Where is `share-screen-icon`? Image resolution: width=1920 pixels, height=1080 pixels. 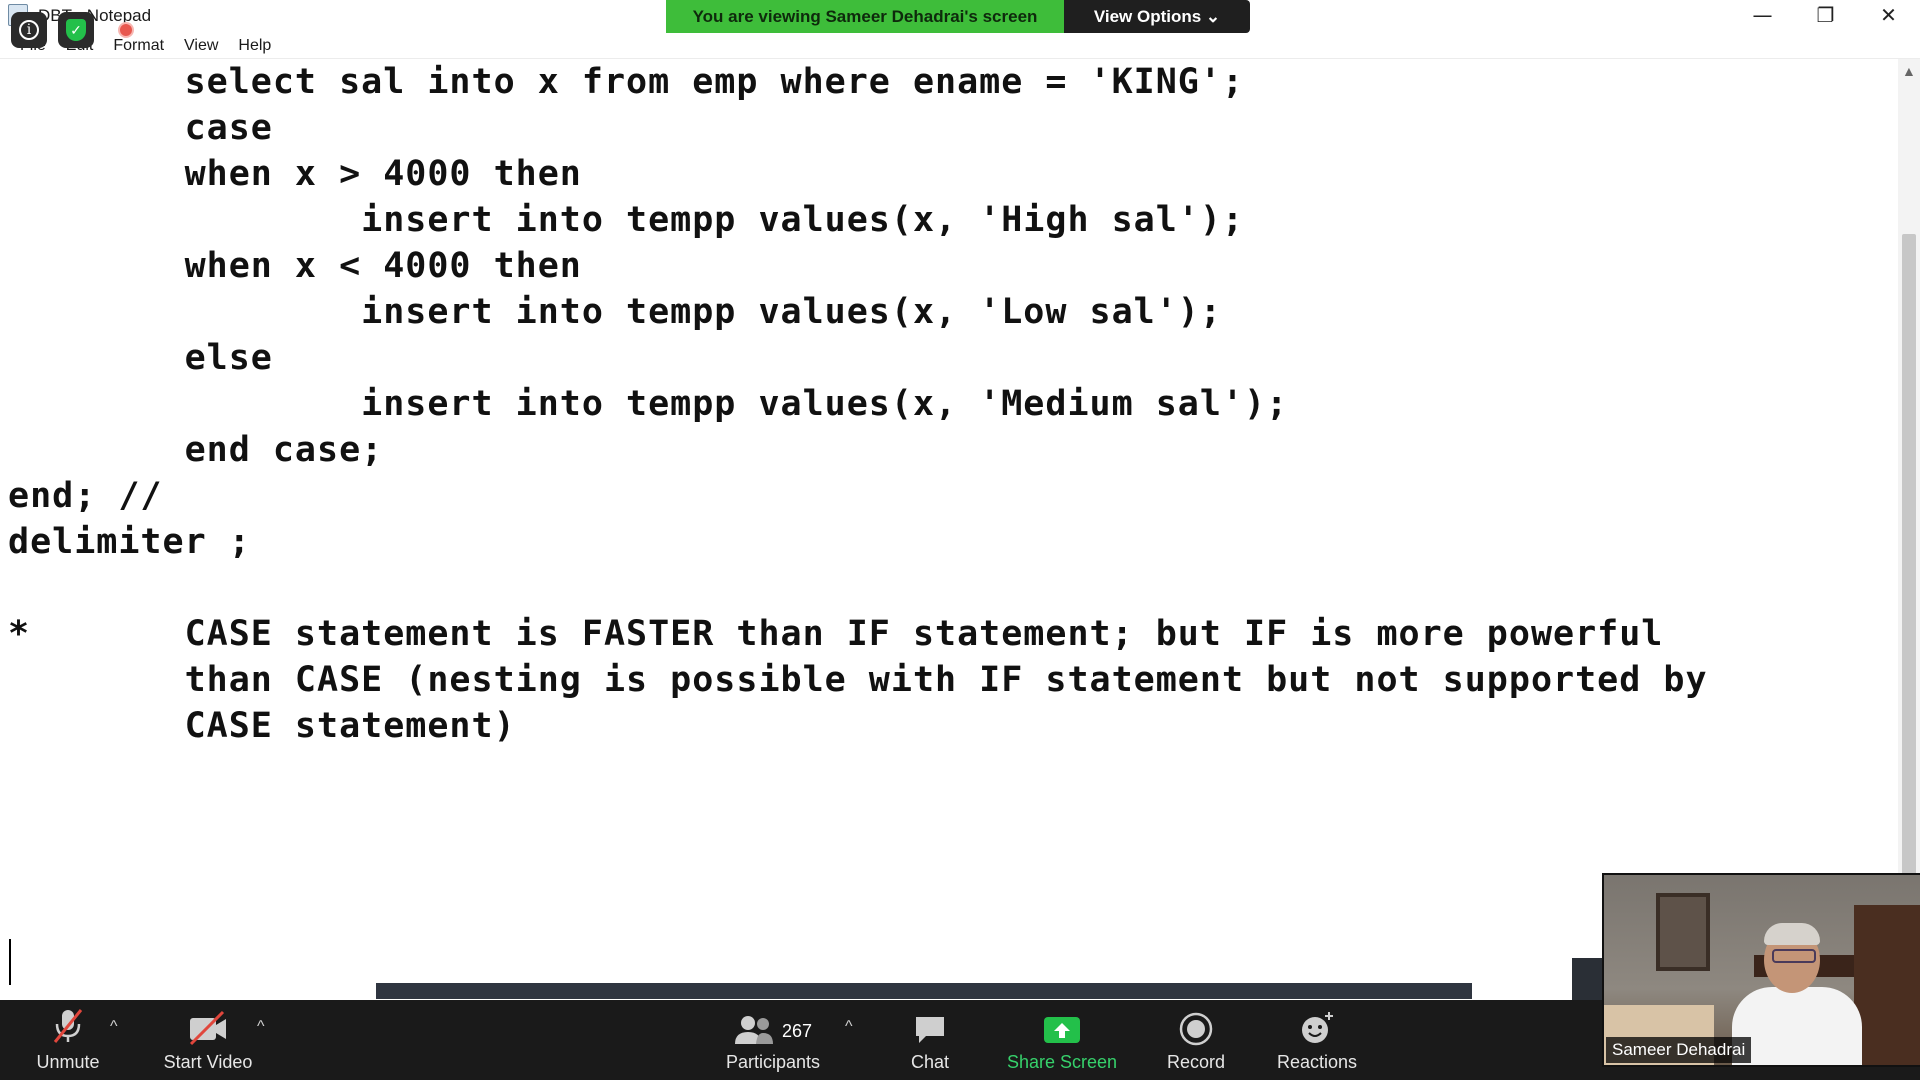 share-screen-icon is located at coordinates (1062, 1023).